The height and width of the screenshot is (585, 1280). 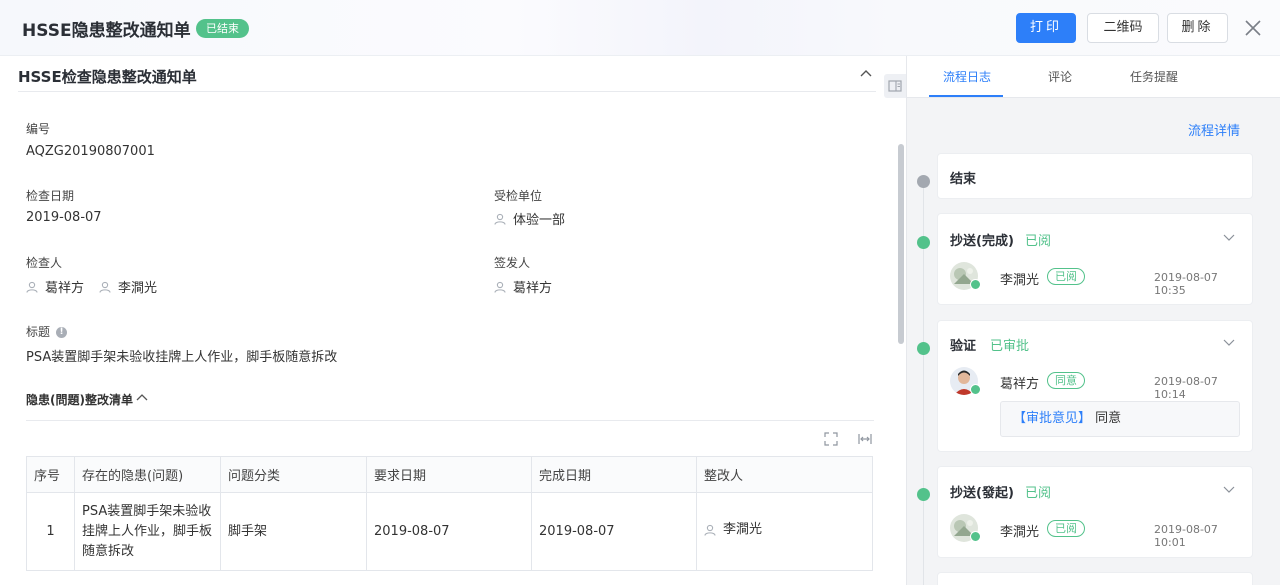 What do you see at coordinates (293, 531) in the screenshot?
I see `cell-category: 脚手架` at bounding box center [293, 531].